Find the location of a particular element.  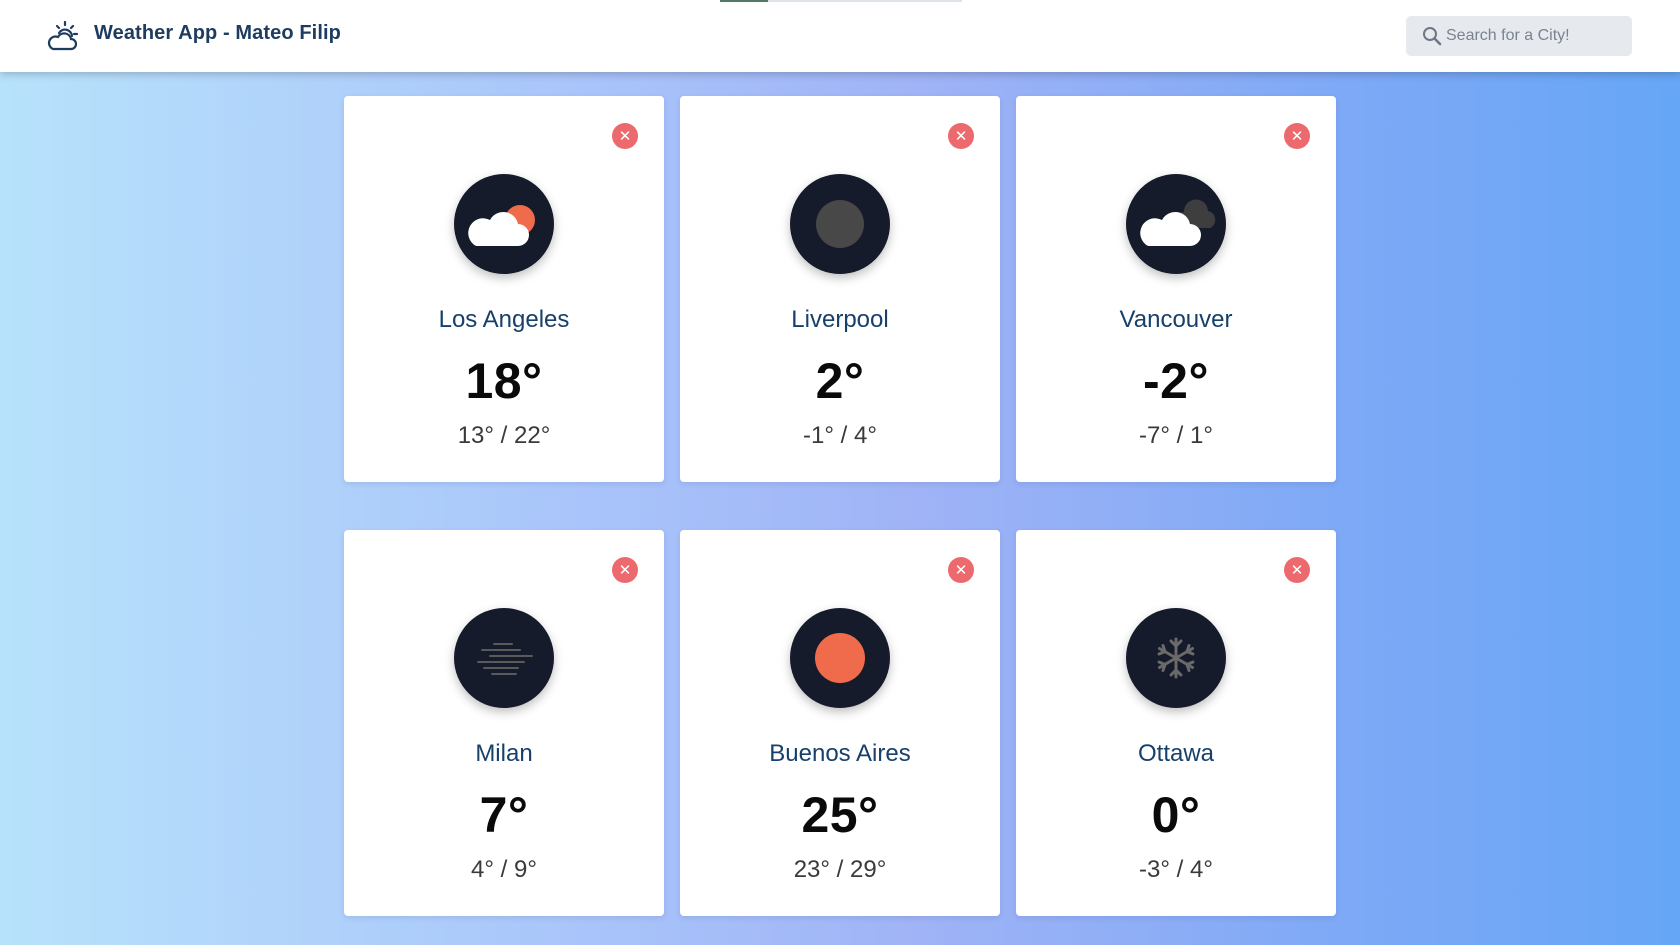

city-name: Milan is located at coordinates (504, 753).